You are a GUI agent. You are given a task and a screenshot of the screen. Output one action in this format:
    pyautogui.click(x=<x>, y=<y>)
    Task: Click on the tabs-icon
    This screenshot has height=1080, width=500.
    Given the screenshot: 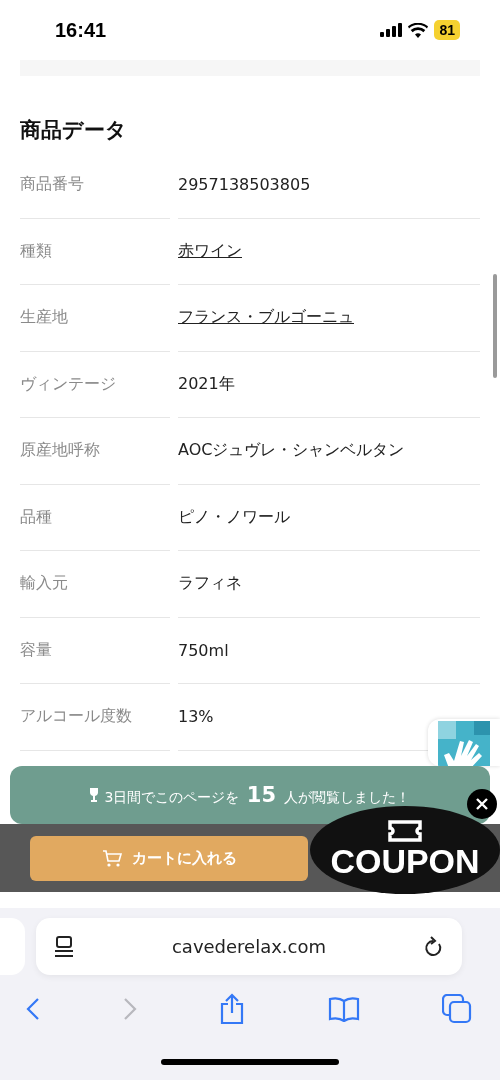 What is the action you would take?
    pyautogui.click(x=457, y=1009)
    